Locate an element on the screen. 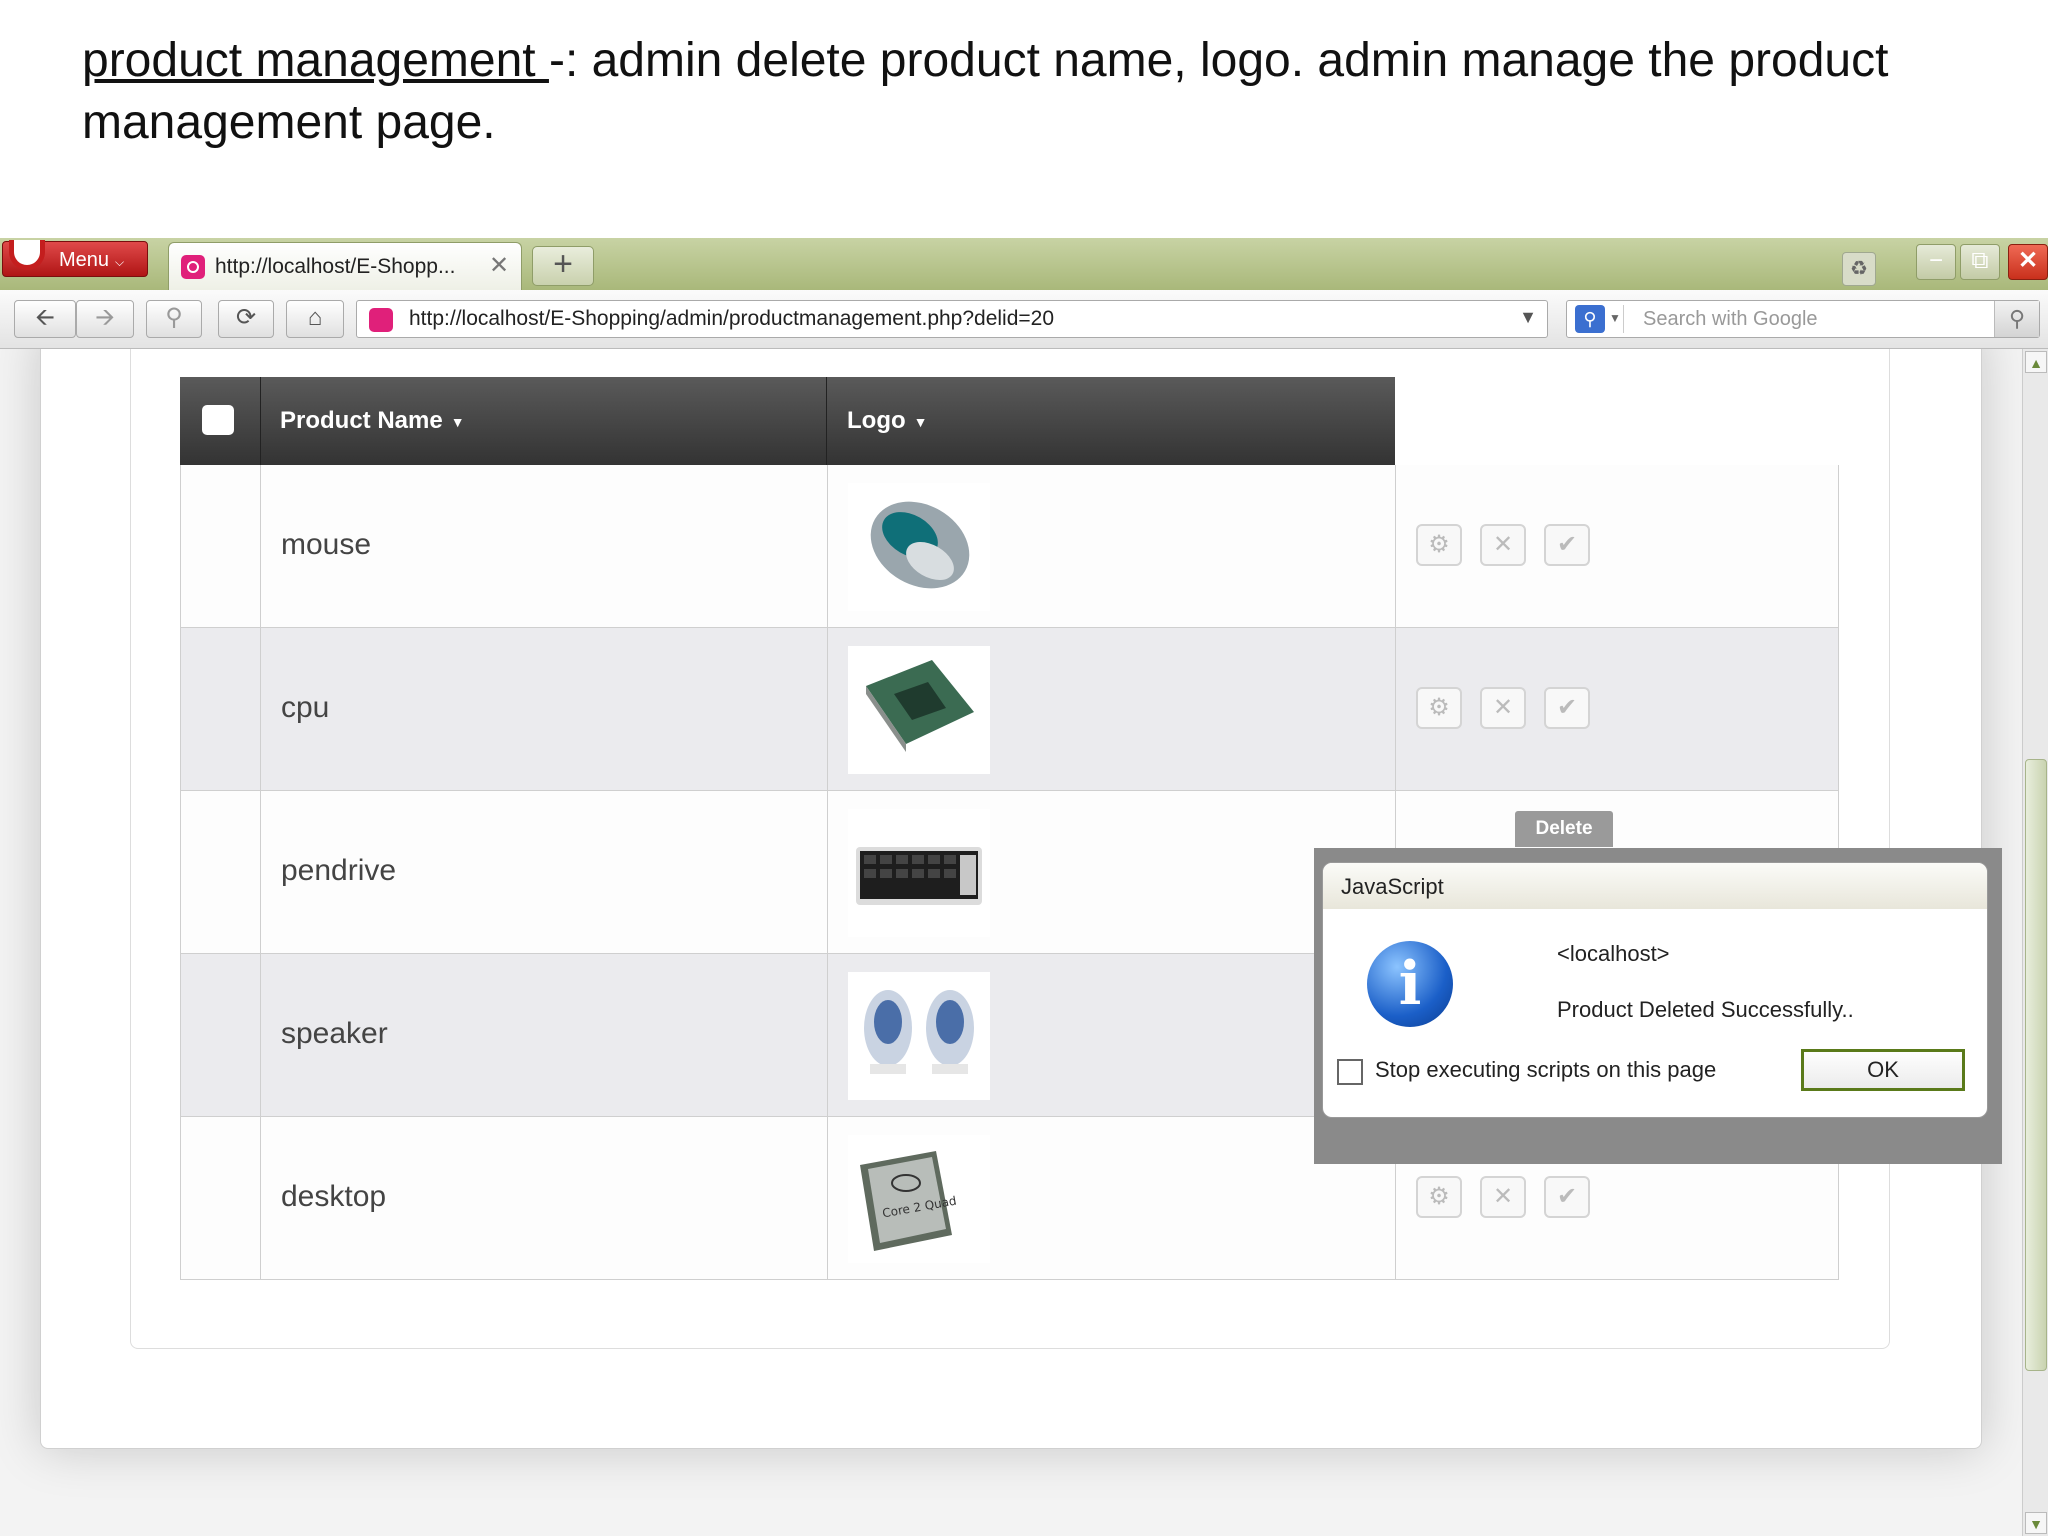 This screenshot has height=1536, width=2048. column-header-product-name: Product Name ▼ is located at coordinates (543, 421).